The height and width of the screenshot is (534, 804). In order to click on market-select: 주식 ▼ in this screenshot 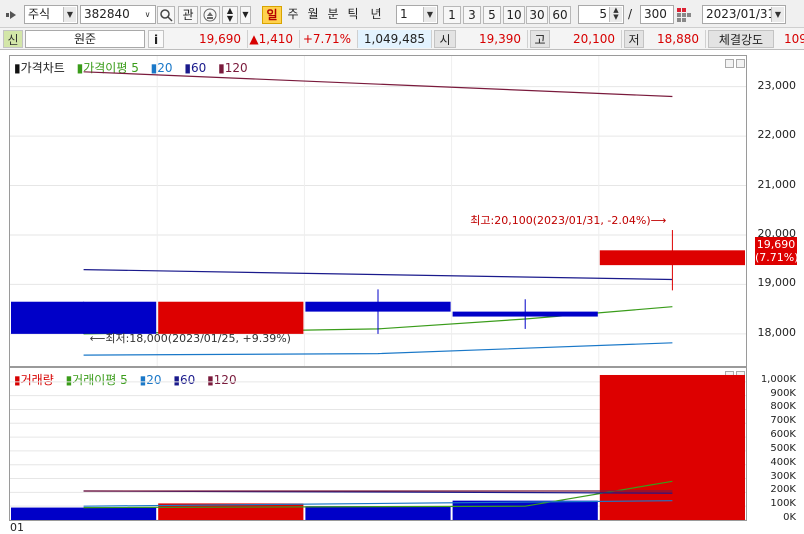, I will do `click(51, 14)`.